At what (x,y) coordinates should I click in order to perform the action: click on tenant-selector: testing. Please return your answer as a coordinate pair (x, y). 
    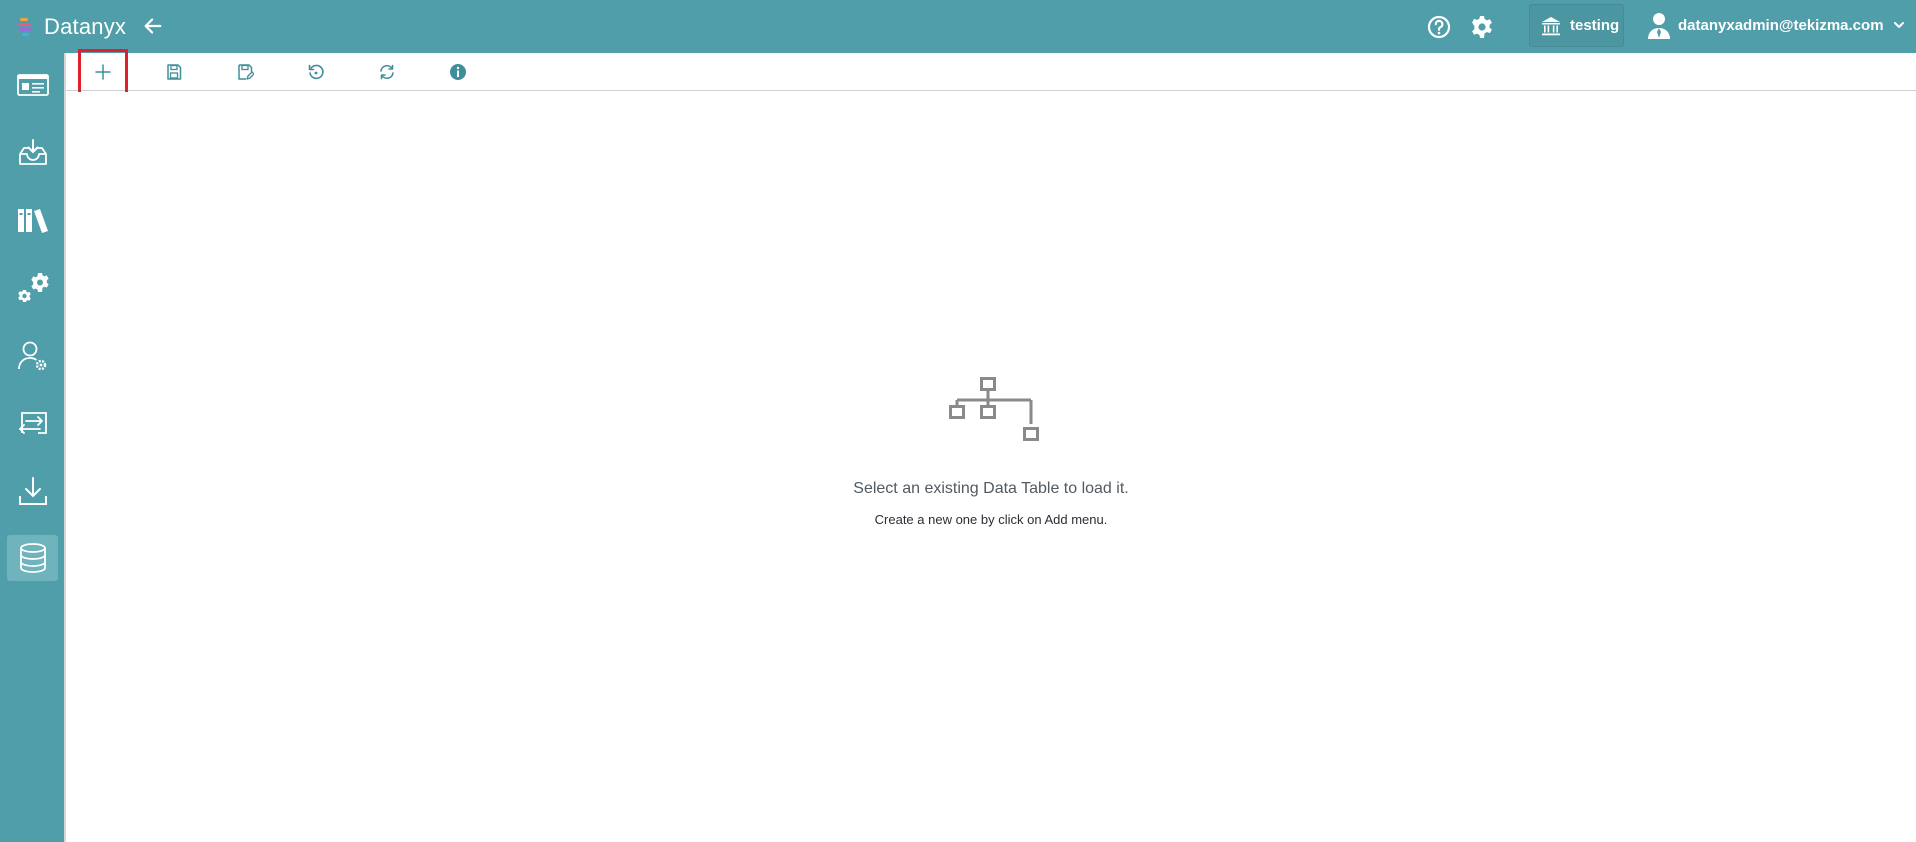
    Looking at the image, I should click on (1576, 25).